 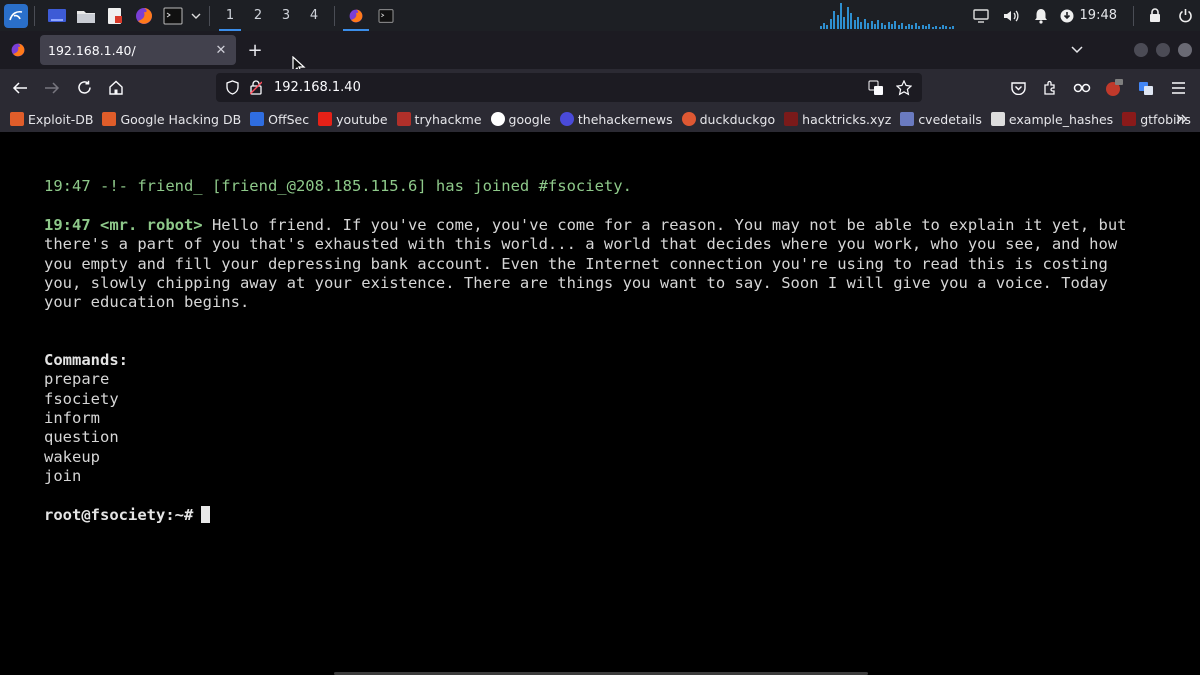 I want to click on firefox-view-icon, so click(x=18, y=50).